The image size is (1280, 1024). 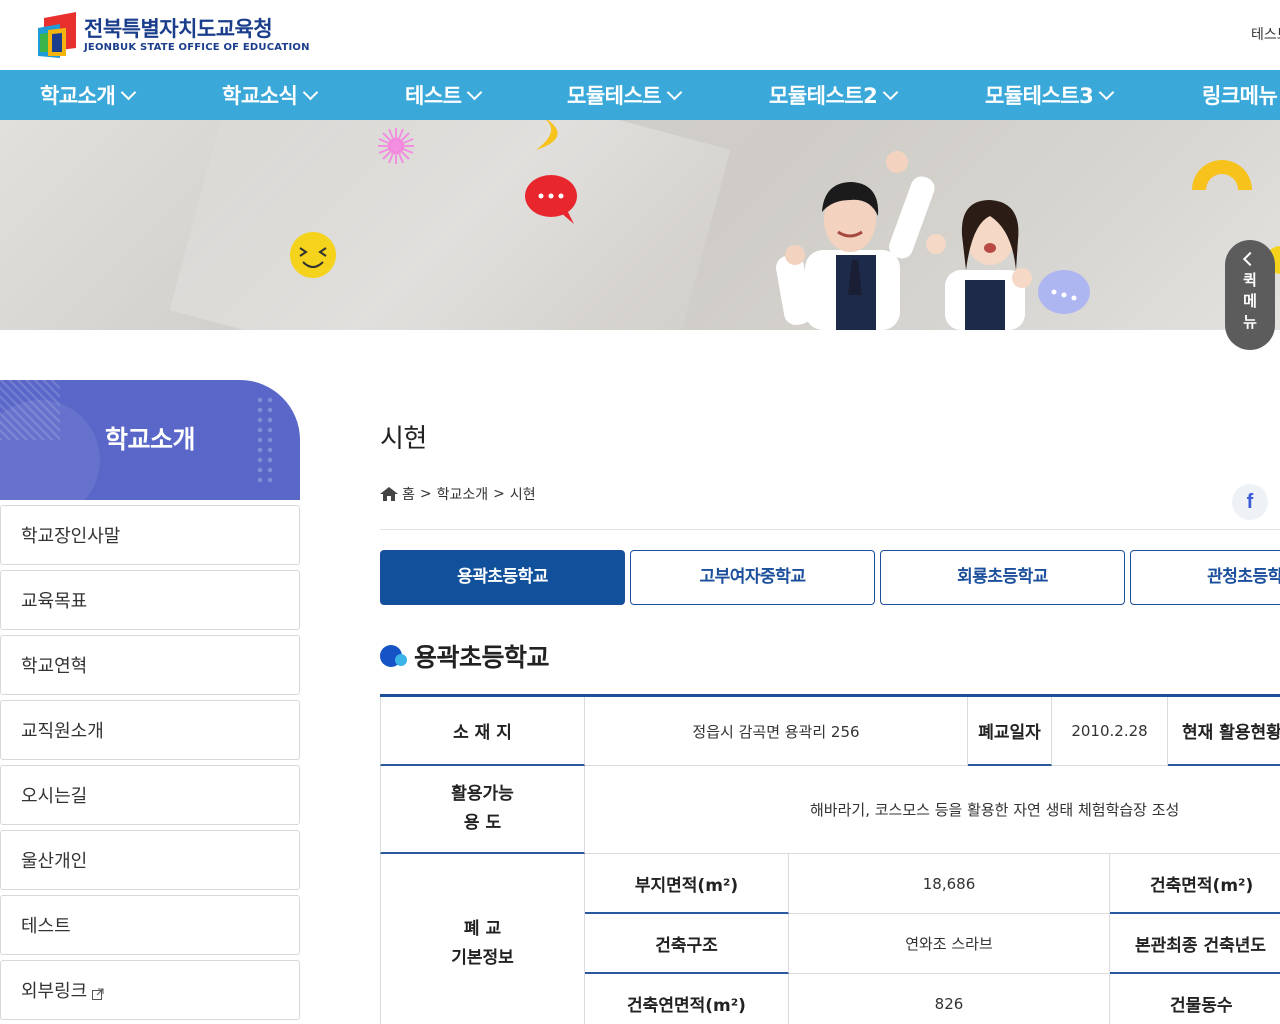 What do you see at coordinates (949, 999) in the screenshot?
I see `floor-area-value: 826` at bounding box center [949, 999].